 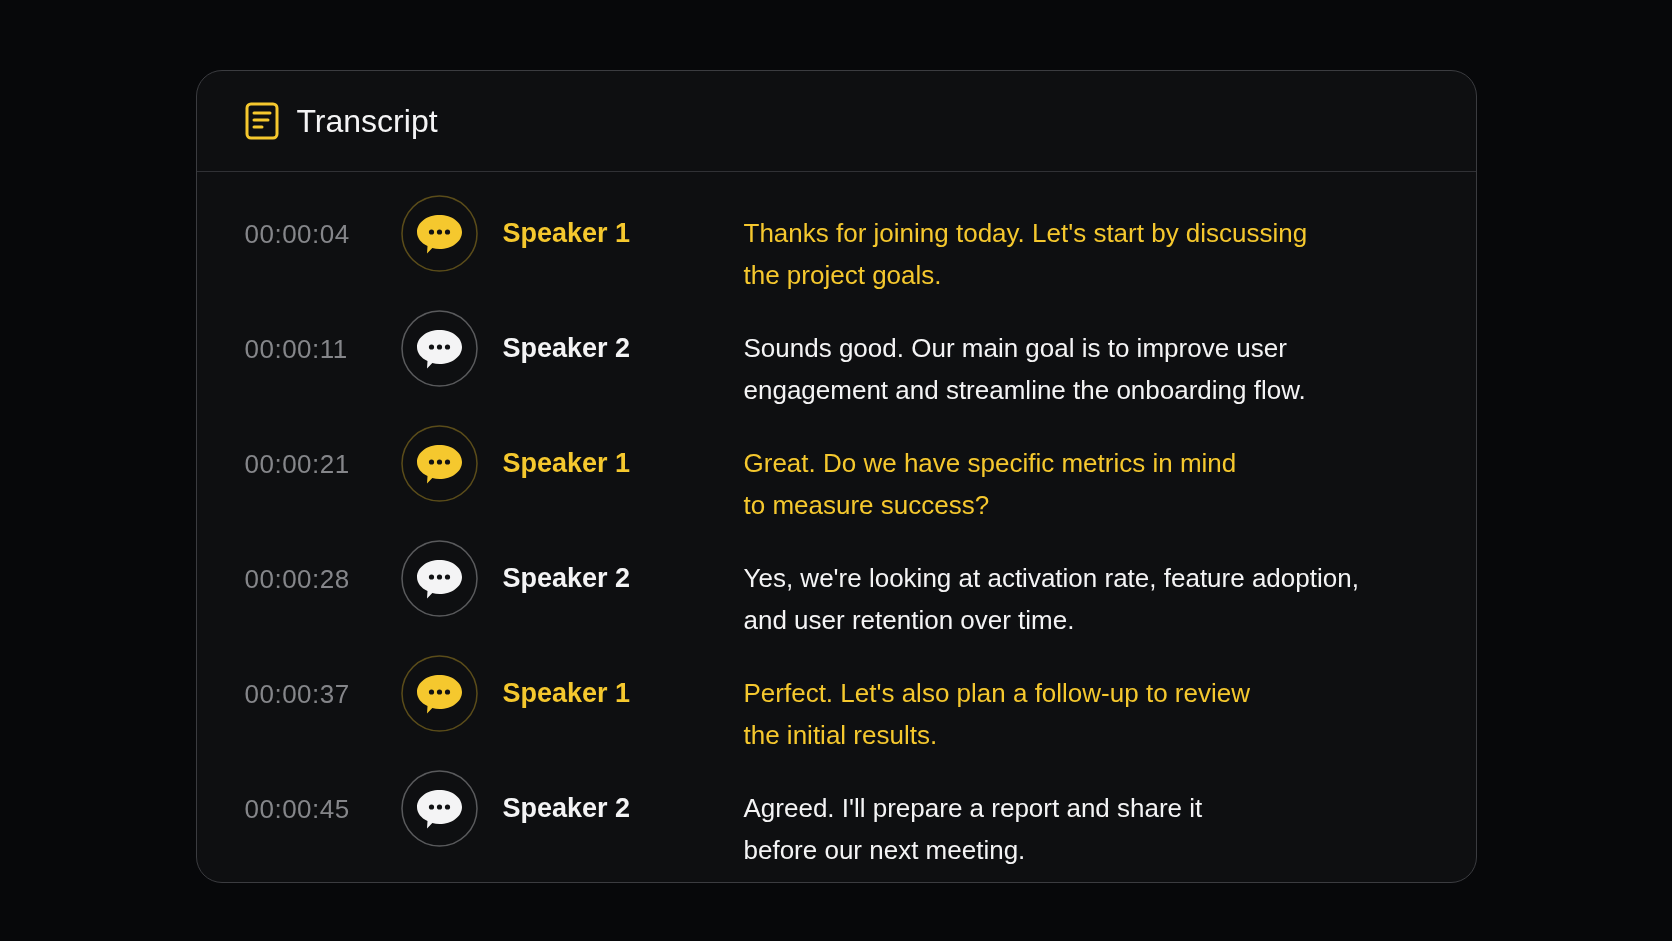 What do you see at coordinates (367, 121) in the screenshot?
I see `panel-title: Transcript` at bounding box center [367, 121].